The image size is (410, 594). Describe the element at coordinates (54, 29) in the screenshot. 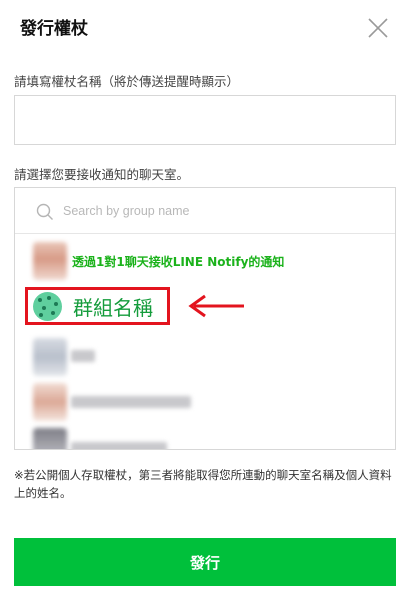

I see `page-title: 發行權杖` at that location.